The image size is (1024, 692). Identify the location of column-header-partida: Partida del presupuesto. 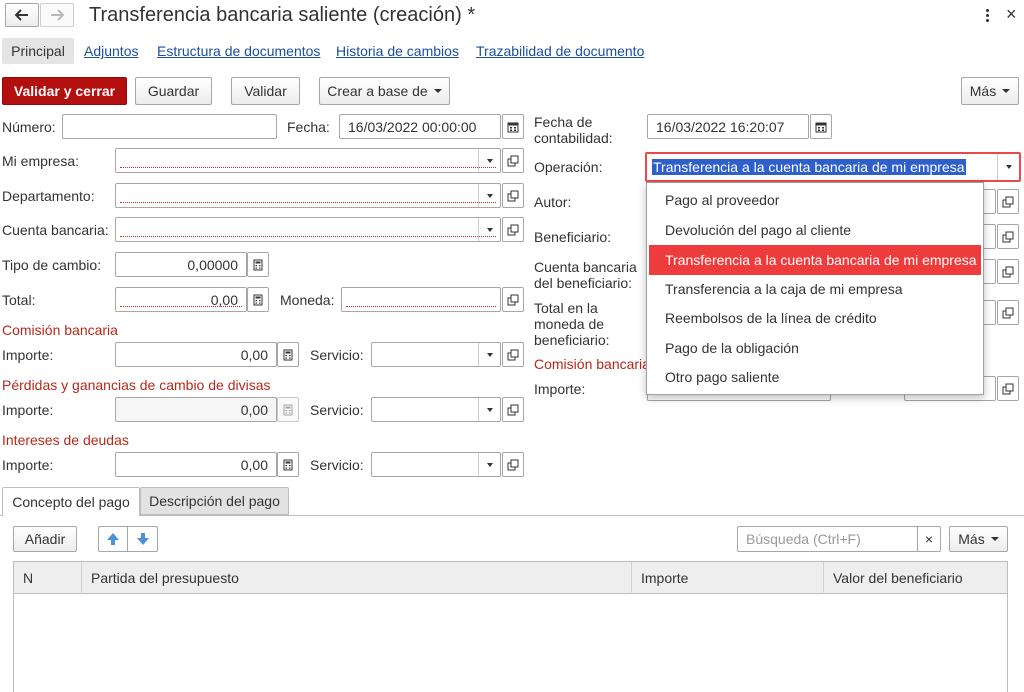
(357, 578).